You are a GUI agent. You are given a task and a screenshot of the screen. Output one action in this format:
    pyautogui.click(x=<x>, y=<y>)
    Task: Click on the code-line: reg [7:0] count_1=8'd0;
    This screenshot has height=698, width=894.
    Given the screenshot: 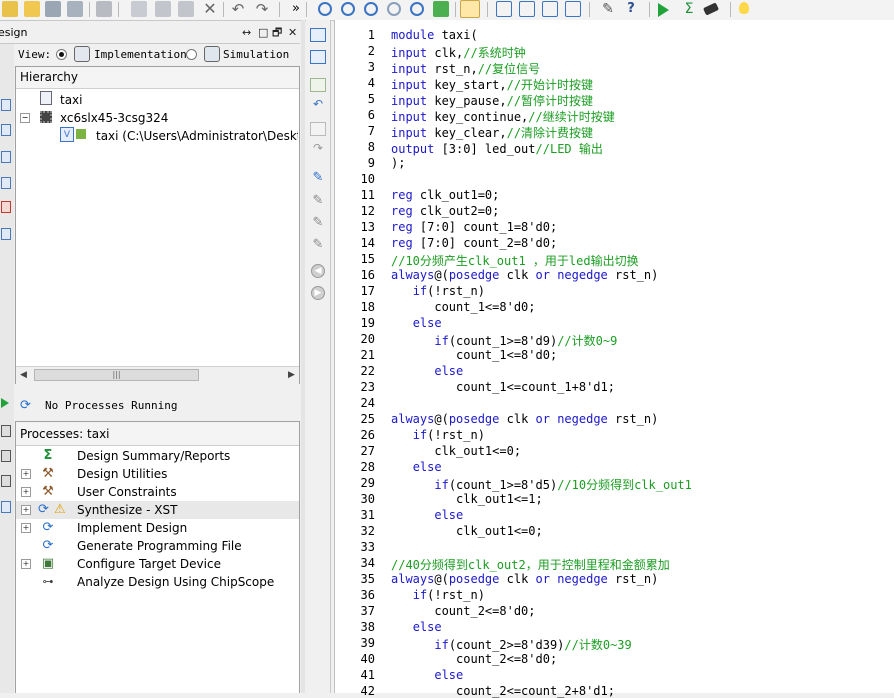 What is the action you would take?
    pyautogui.click(x=474, y=227)
    